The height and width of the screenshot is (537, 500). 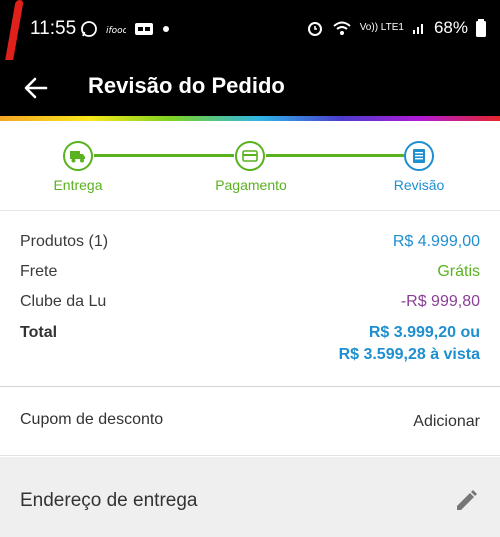 What do you see at coordinates (450, 27) in the screenshot?
I see `battery-percent: 68%` at bounding box center [450, 27].